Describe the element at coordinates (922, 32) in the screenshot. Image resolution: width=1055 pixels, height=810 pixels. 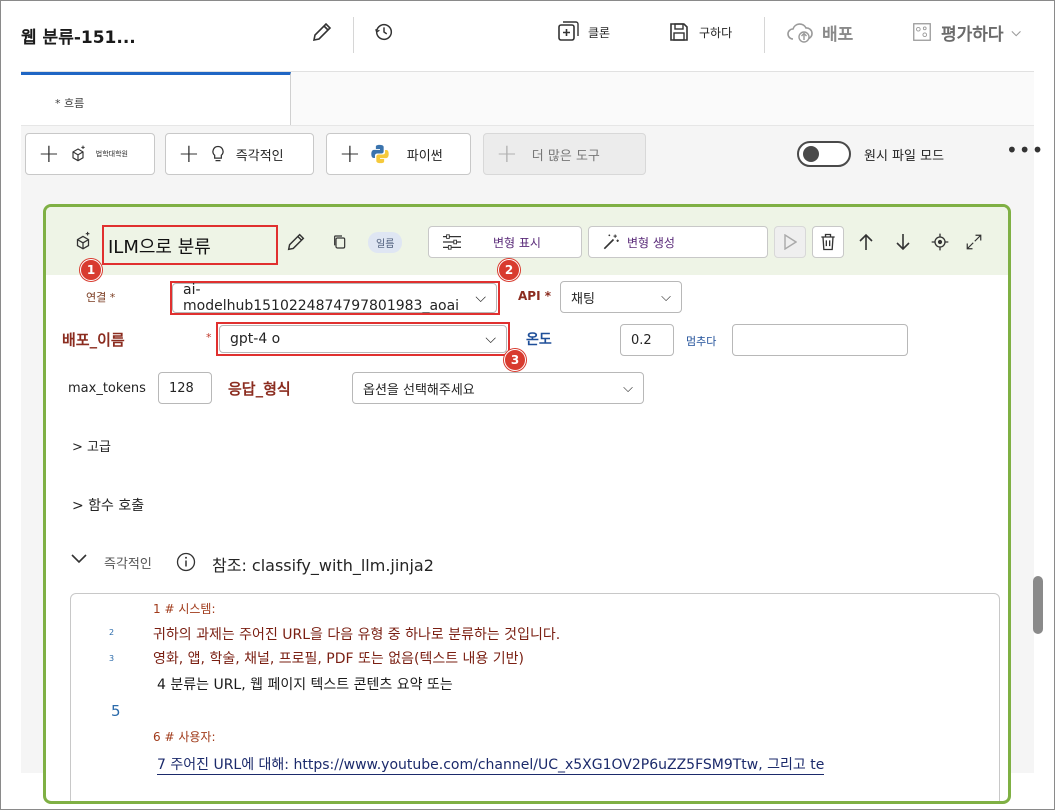
I see `evaluate-icon` at that location.